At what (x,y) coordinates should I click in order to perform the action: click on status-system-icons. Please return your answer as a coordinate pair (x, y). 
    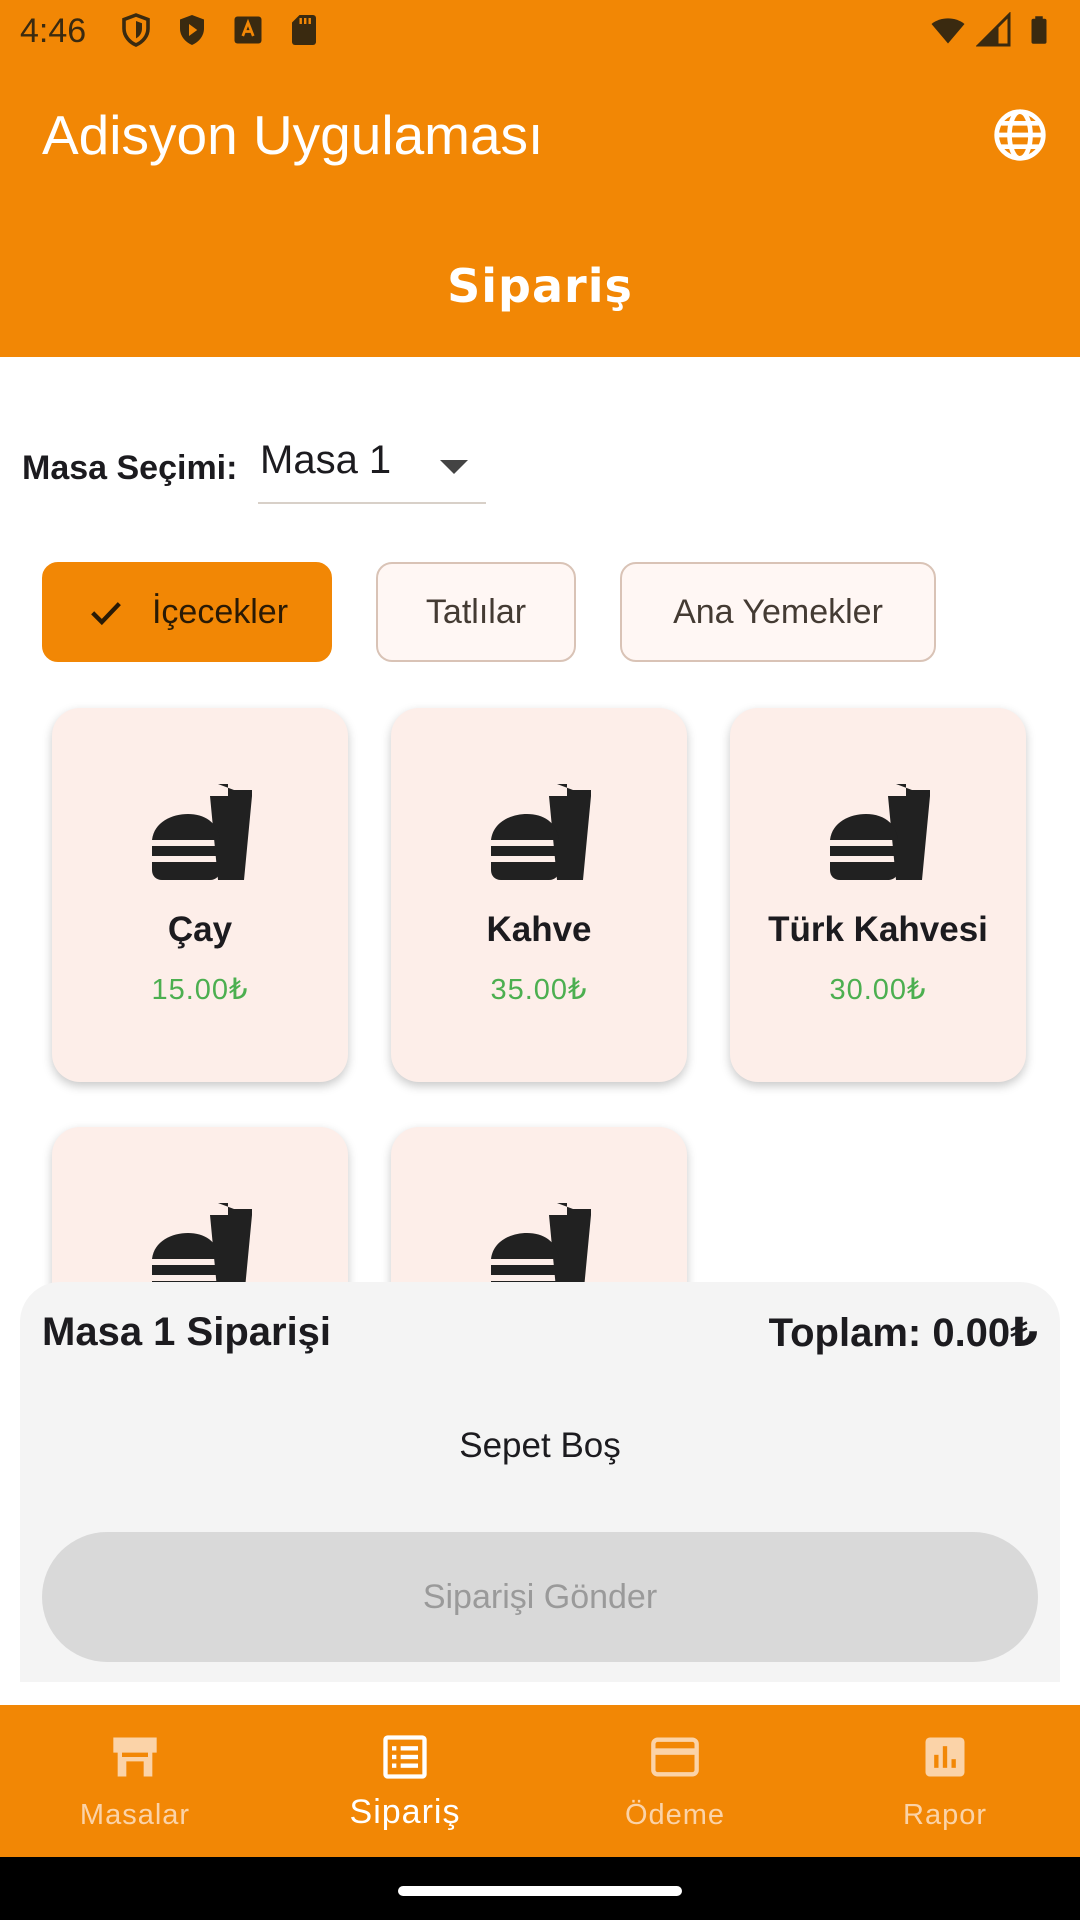
    Looking at the image, I should click on (994, 29).